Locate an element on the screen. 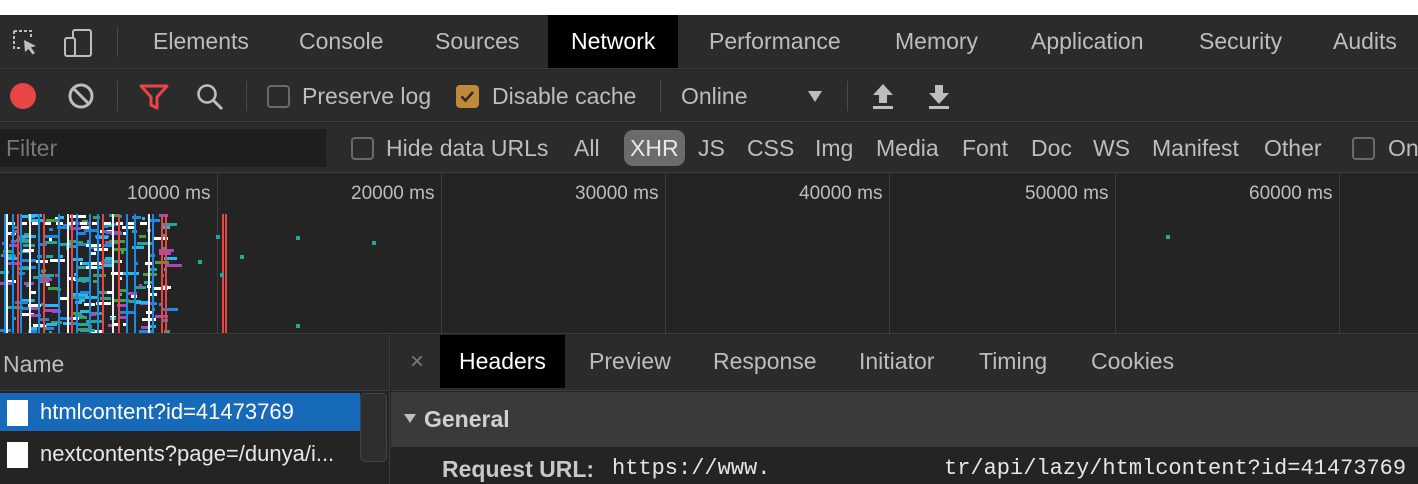 Image resolution: width=1418 pixels, height=484 pixels. type-filter-media: Media is located at coordinates (907, 148).